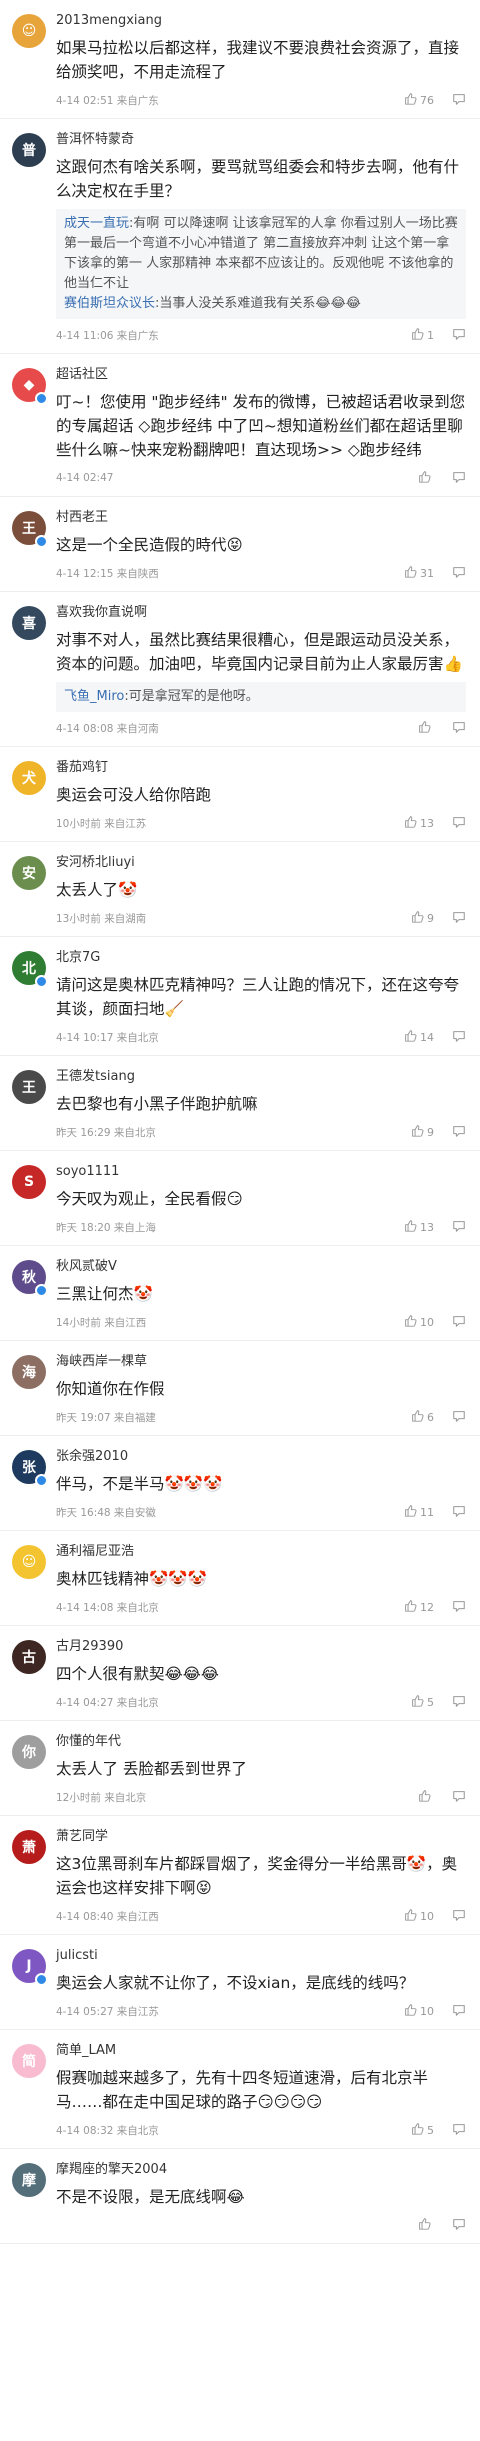 This screenshot has width=480, height=2441. I want to click on comment-item: 你 你懂的年代 太丢人了 丢脸都丢到世界了 12小时前 来自北京, so click(240, 1768).